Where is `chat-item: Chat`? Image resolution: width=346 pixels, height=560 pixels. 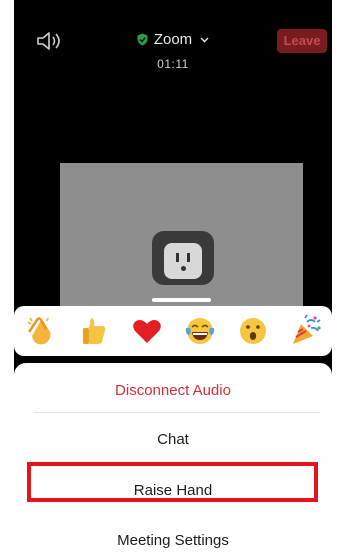 chat-item: Chat is located at coordinates (173, 439).